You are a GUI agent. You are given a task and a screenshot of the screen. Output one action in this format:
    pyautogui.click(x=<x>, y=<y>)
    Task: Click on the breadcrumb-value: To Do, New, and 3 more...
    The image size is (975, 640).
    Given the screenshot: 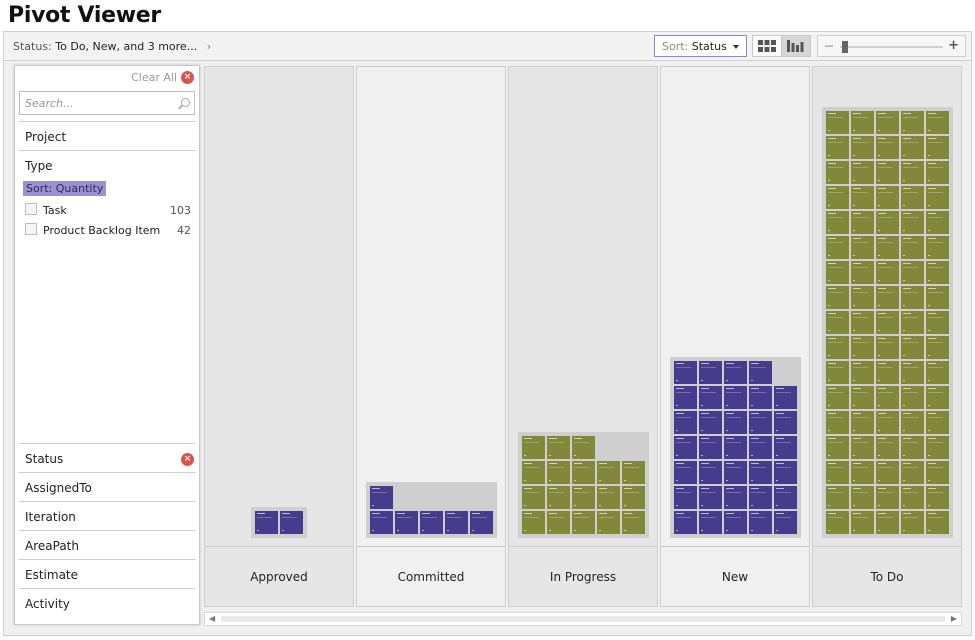 What is the action you would take?
    pyautogui.click(x=126, y=46)
    